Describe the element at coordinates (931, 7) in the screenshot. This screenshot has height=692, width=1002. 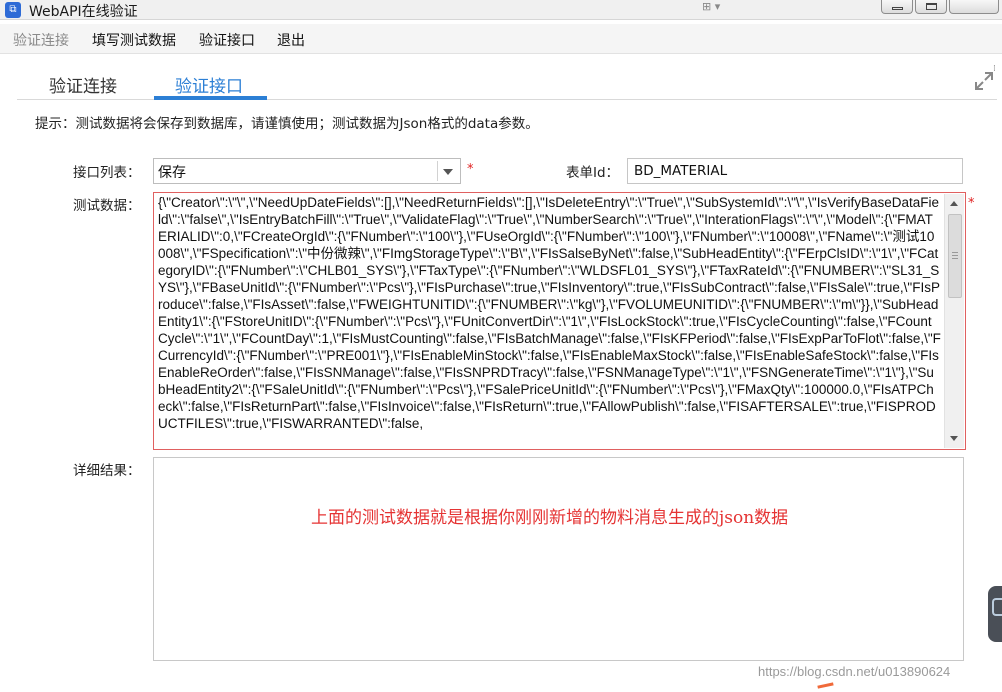
I see `maximize-button` at that location.